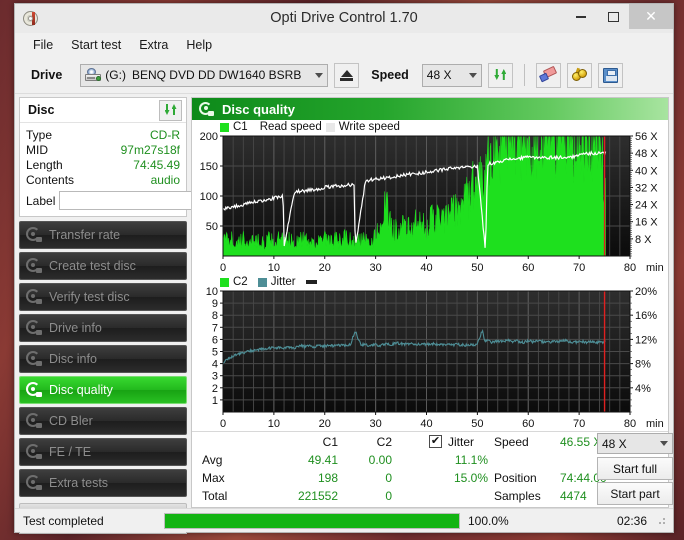 Image resolution: width=684 pixels, height=540 pixels. What do you see at coordinates (384, 442) in the screenshot?
I see `stats-header-c2: C2` at bounding box center [384, 442].